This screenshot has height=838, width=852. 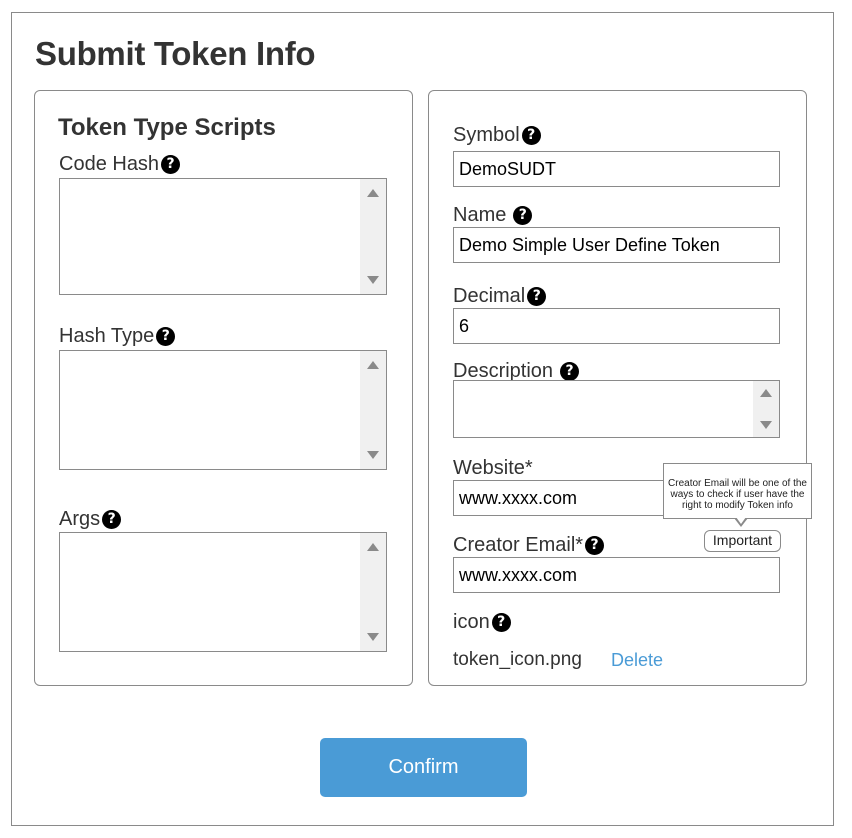 What do you see at coordinates (423, 767) in the screenshot?
I see `confirm-button: Confirm` at bounding box center [423, 767].